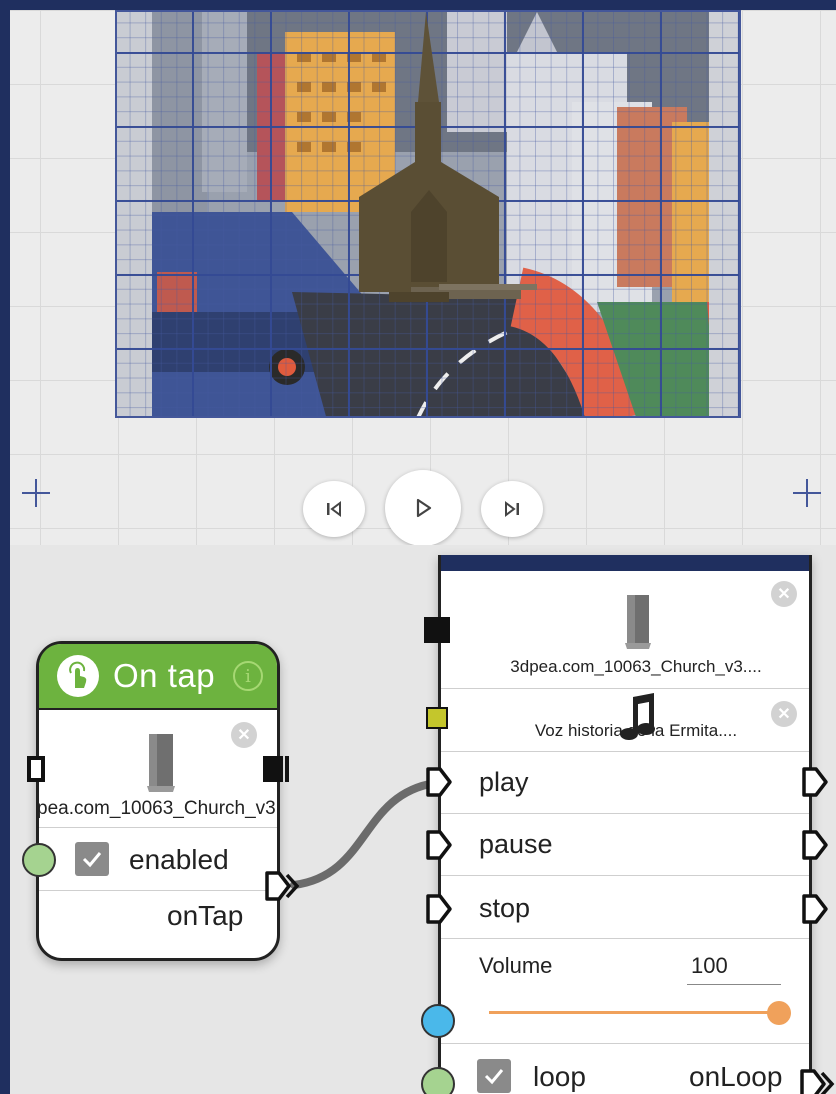  I want to click on ontap-object-output-port, so click(273, 769).